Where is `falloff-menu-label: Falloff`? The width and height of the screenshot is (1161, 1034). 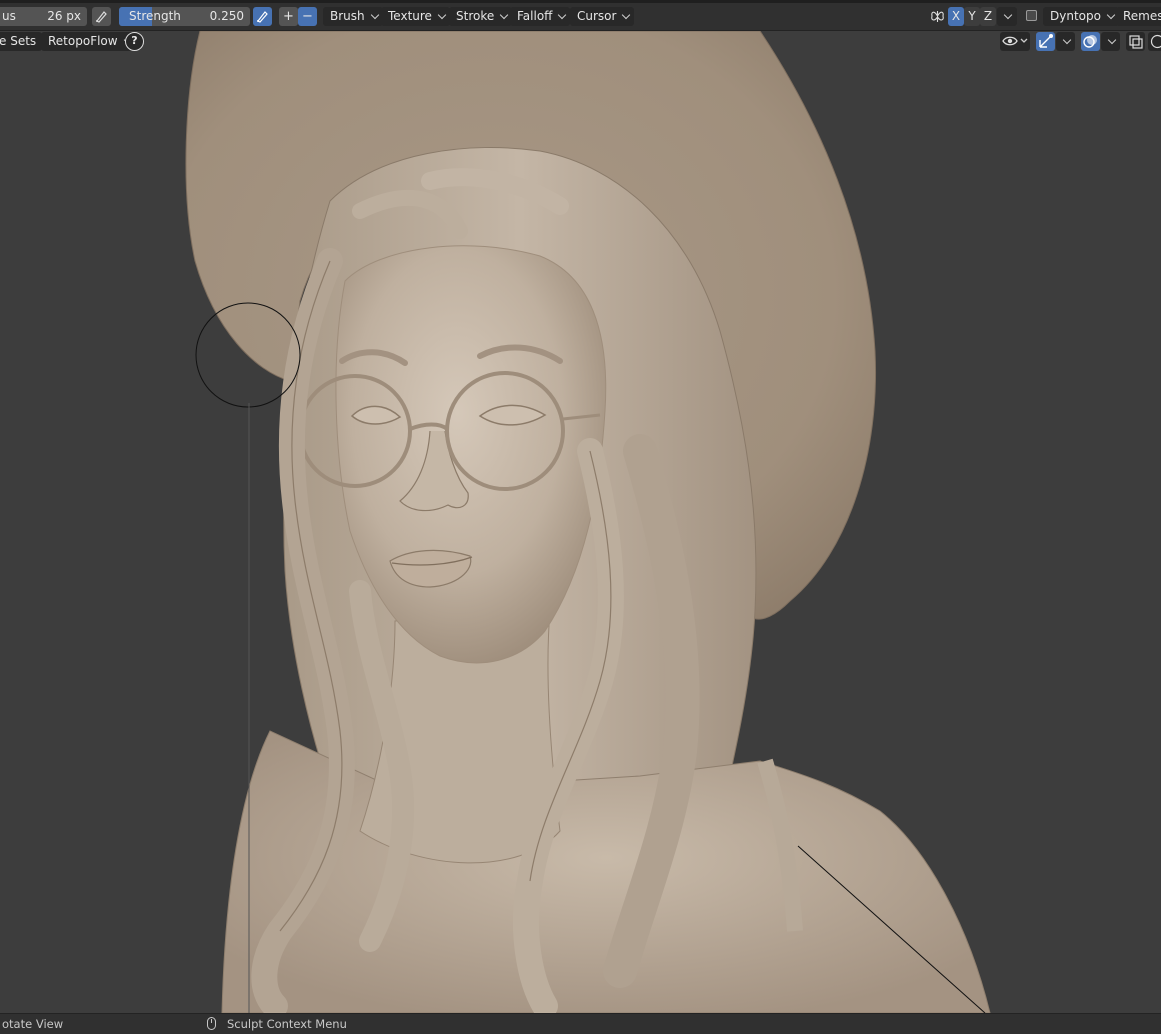 falloff-menu-label: Falloff is located at coordinates (534, 16).